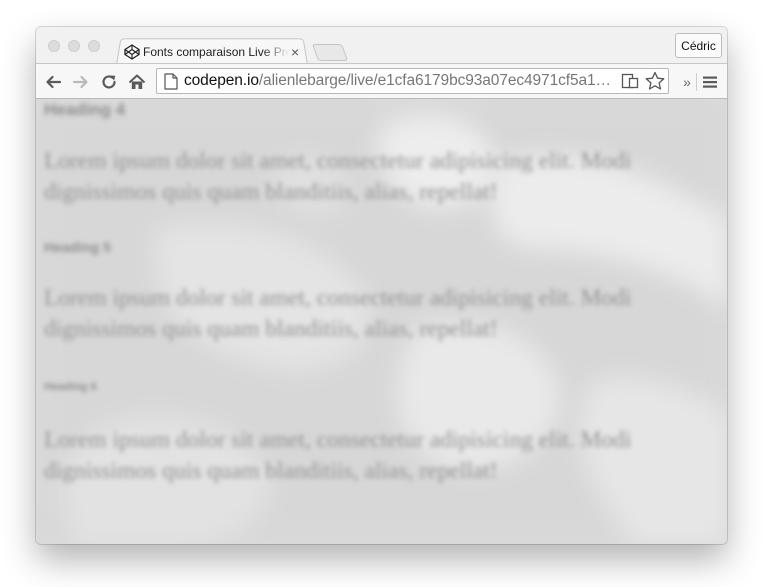 The height and width of the screenshot is (587, 763). I want to click on heading-6: Heading 6, so click(70, 387).